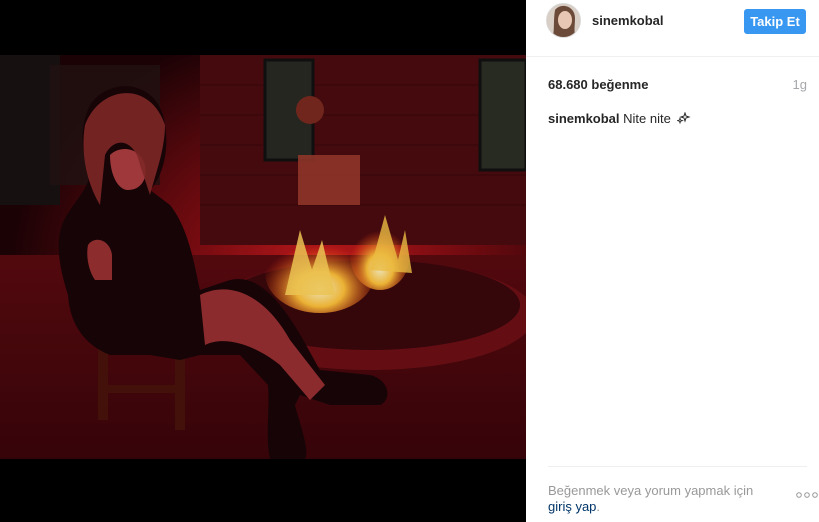 The image size is (819, 522). I want to click on login-prompt-suffix: ., so click(598, 506).